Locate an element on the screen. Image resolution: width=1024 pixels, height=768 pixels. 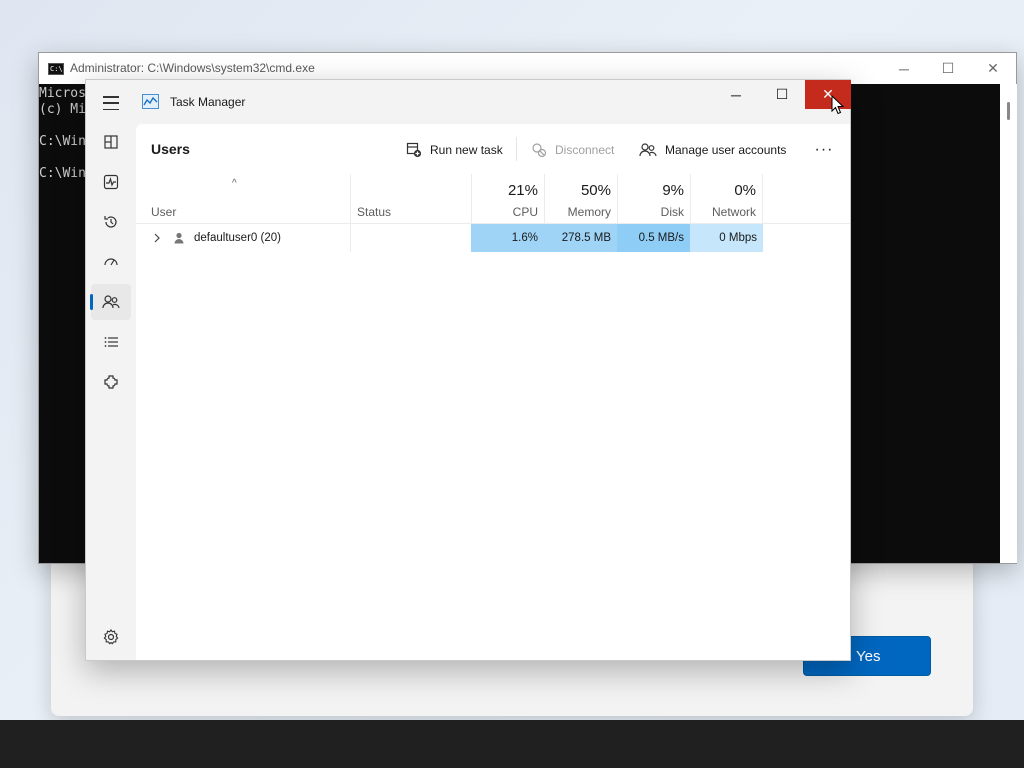
tm-titlebar: Task Manager ─ ☐ ✕ is located at coordinates (468, 102).